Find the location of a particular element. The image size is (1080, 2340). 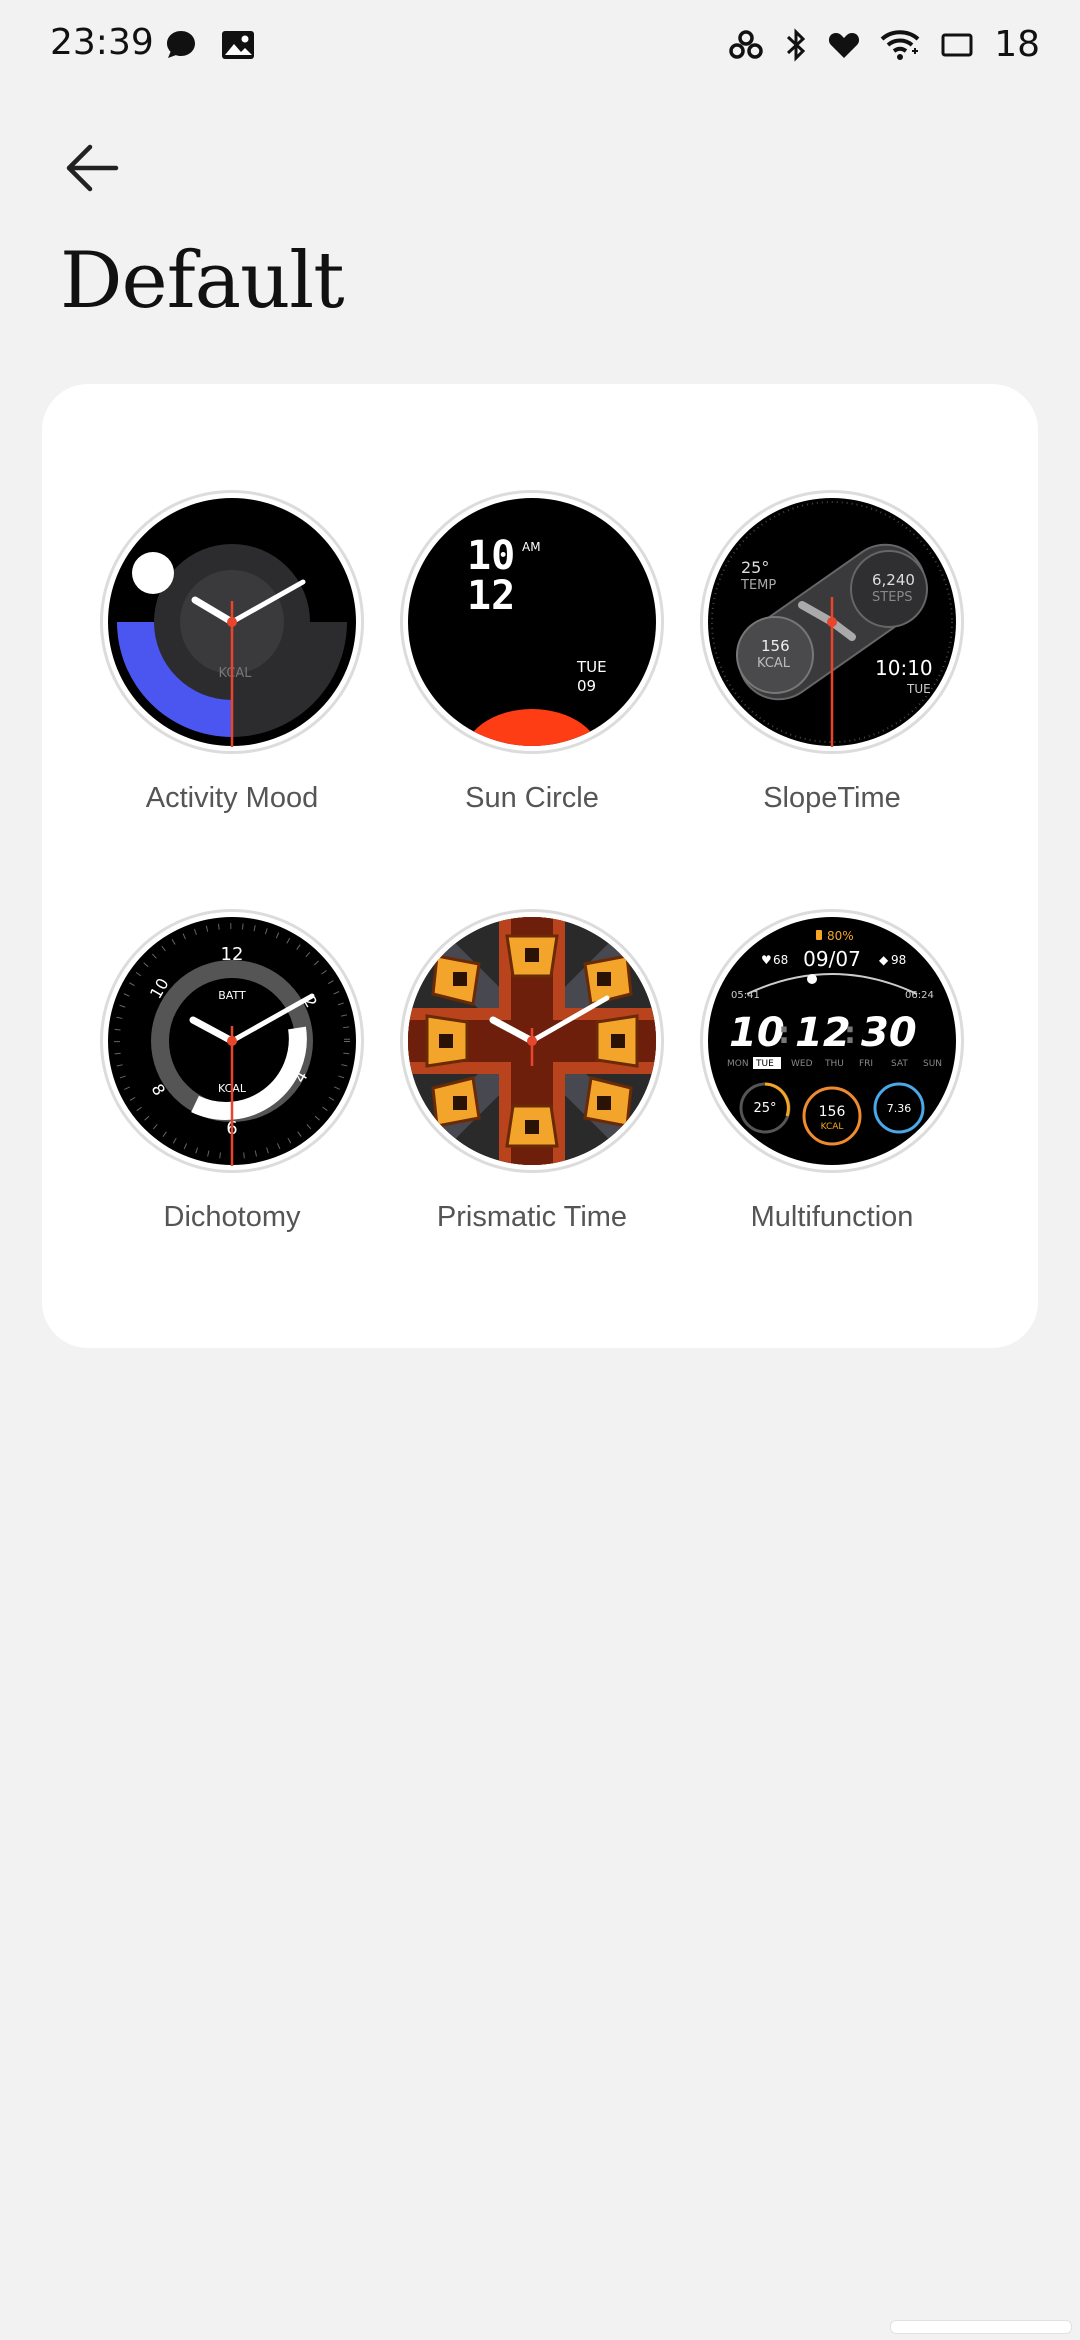

watch-face-sun-circle: 10 12 AM TUE 09 Sun Circle is located at coordinates (532, 652).